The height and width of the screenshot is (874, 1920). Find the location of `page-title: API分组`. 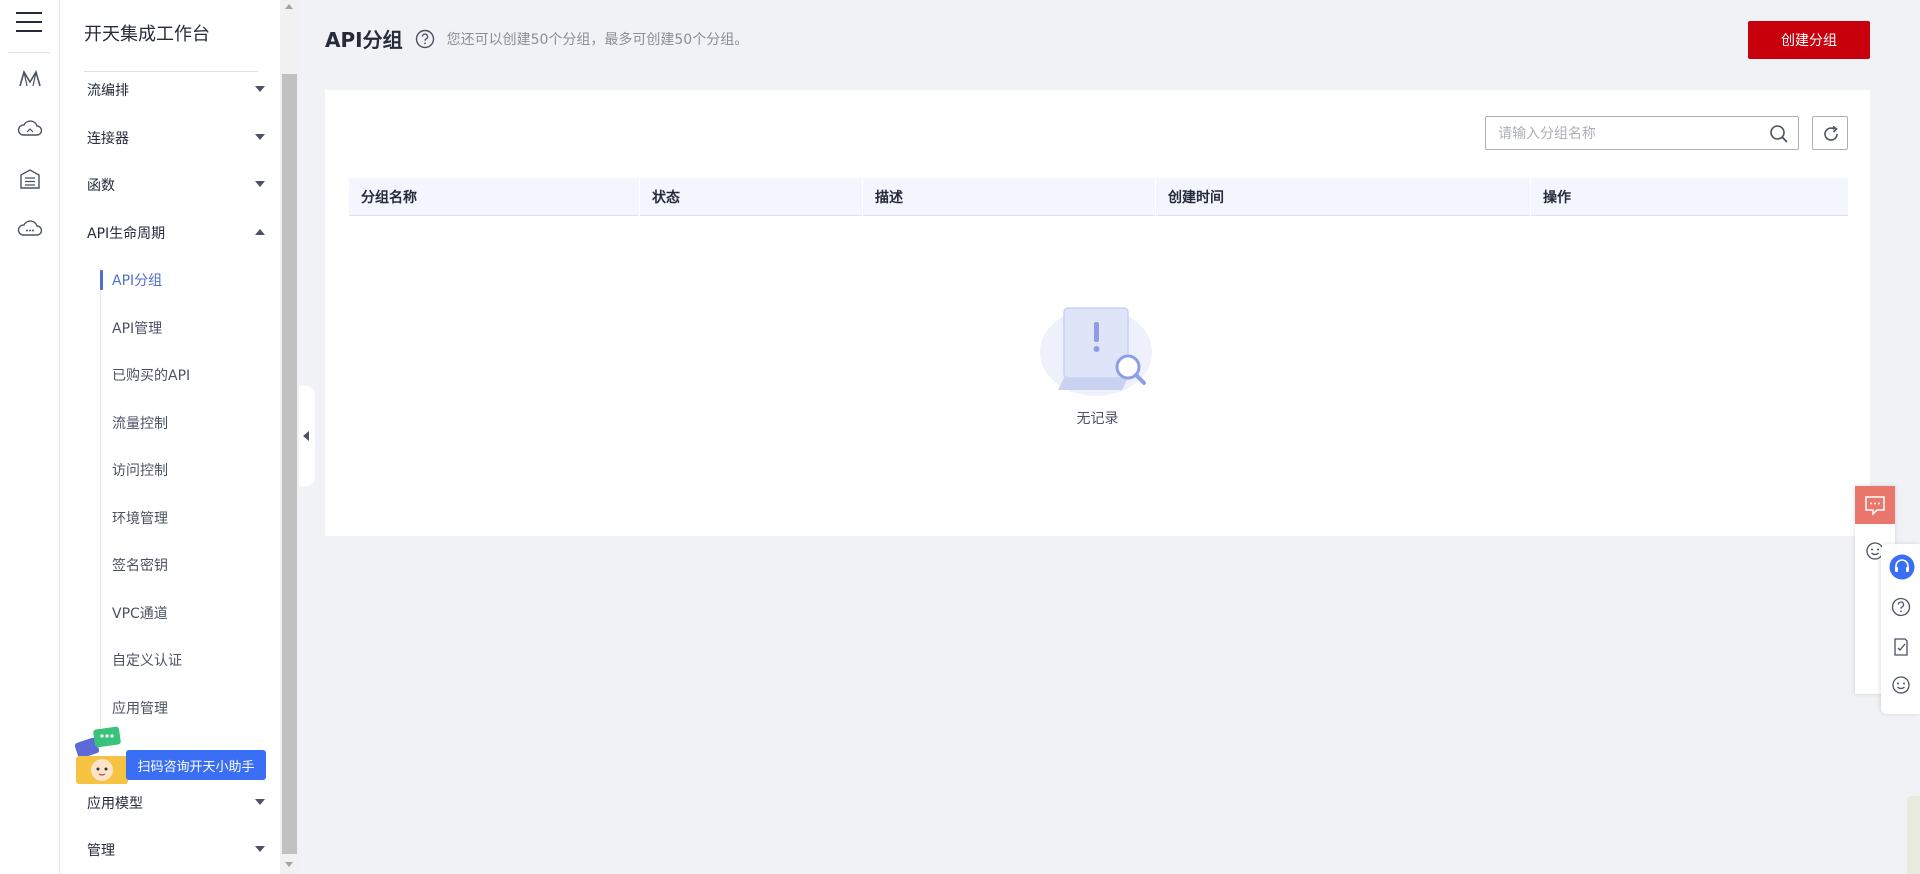

page-title: API分组 is located at coordinates (364, 40).